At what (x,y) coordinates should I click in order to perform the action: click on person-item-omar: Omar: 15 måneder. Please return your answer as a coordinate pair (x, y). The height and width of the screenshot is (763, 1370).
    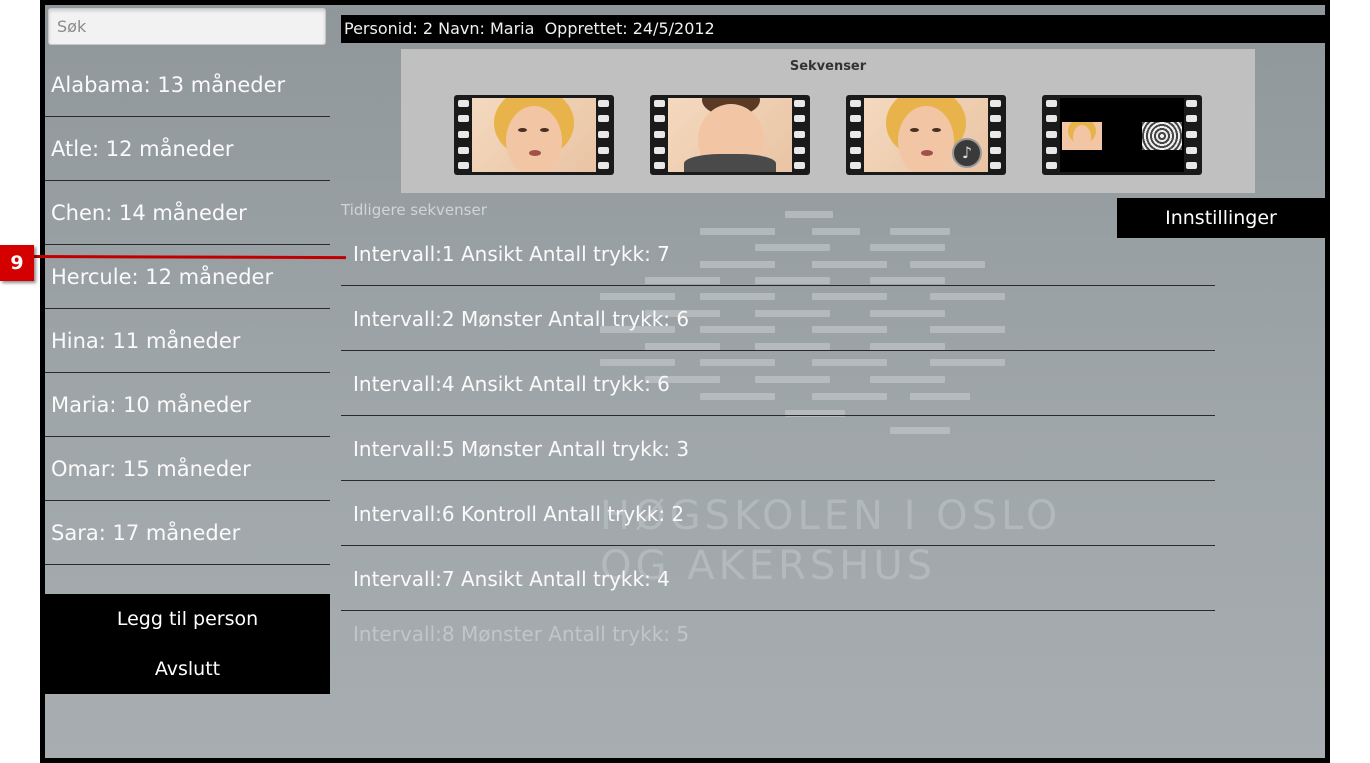
    Looking at the image, I should click on (187, 469).